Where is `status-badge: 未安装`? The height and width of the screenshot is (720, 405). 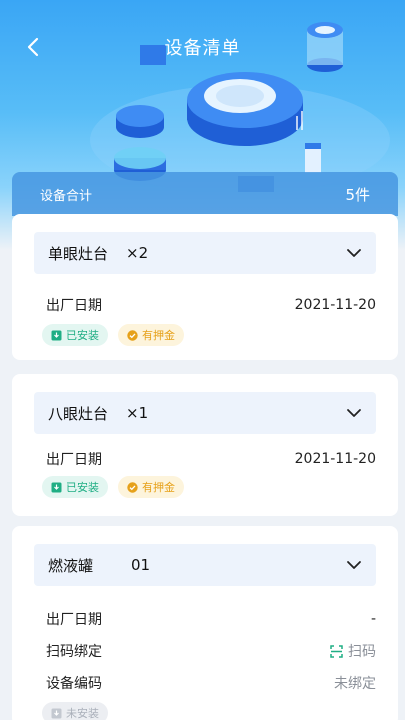 status-badge: 未安装 is located at coordinates (75, 711).